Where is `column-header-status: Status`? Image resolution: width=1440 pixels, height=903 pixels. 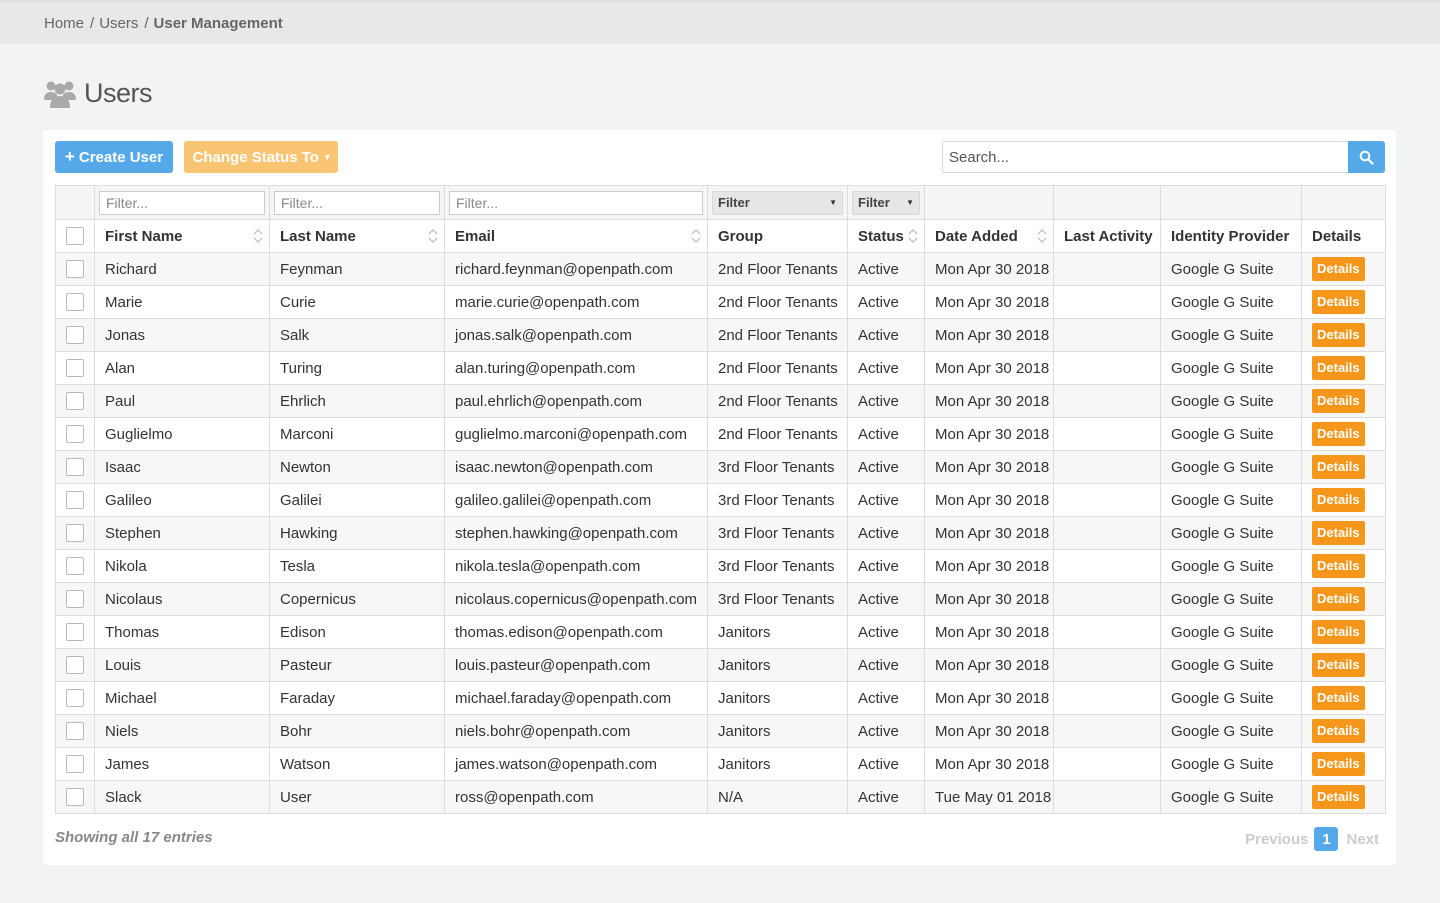 column-header-status: Status is located at coordinates (886, 236).